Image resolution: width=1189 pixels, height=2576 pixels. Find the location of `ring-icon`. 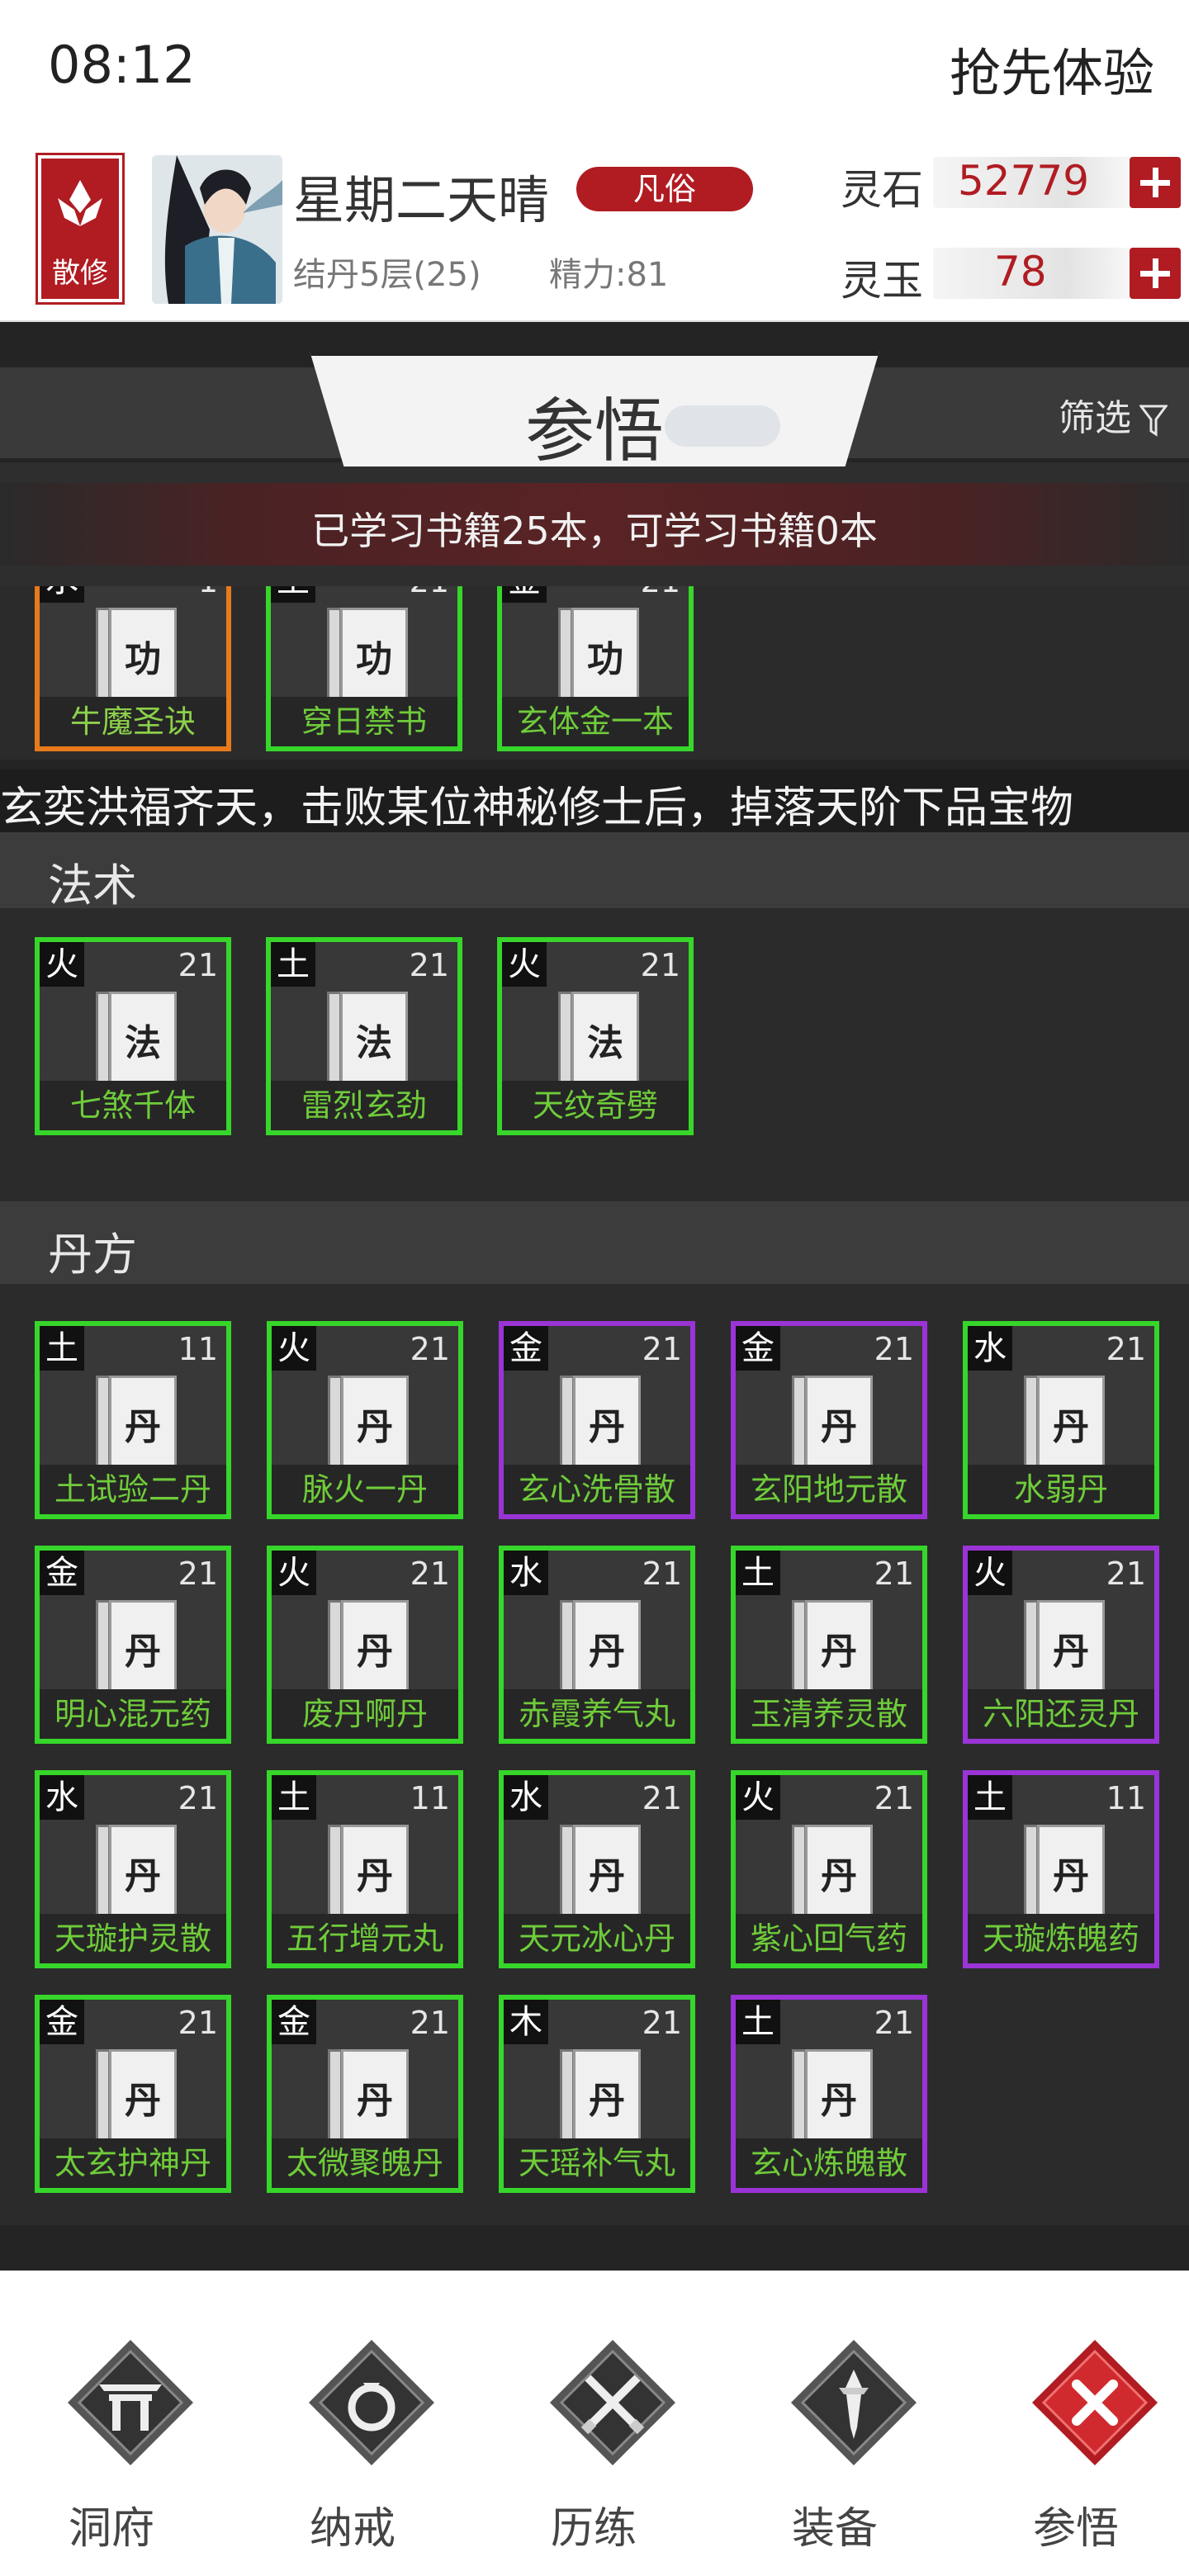

ring-icon is located at coordinates (371, 2402).